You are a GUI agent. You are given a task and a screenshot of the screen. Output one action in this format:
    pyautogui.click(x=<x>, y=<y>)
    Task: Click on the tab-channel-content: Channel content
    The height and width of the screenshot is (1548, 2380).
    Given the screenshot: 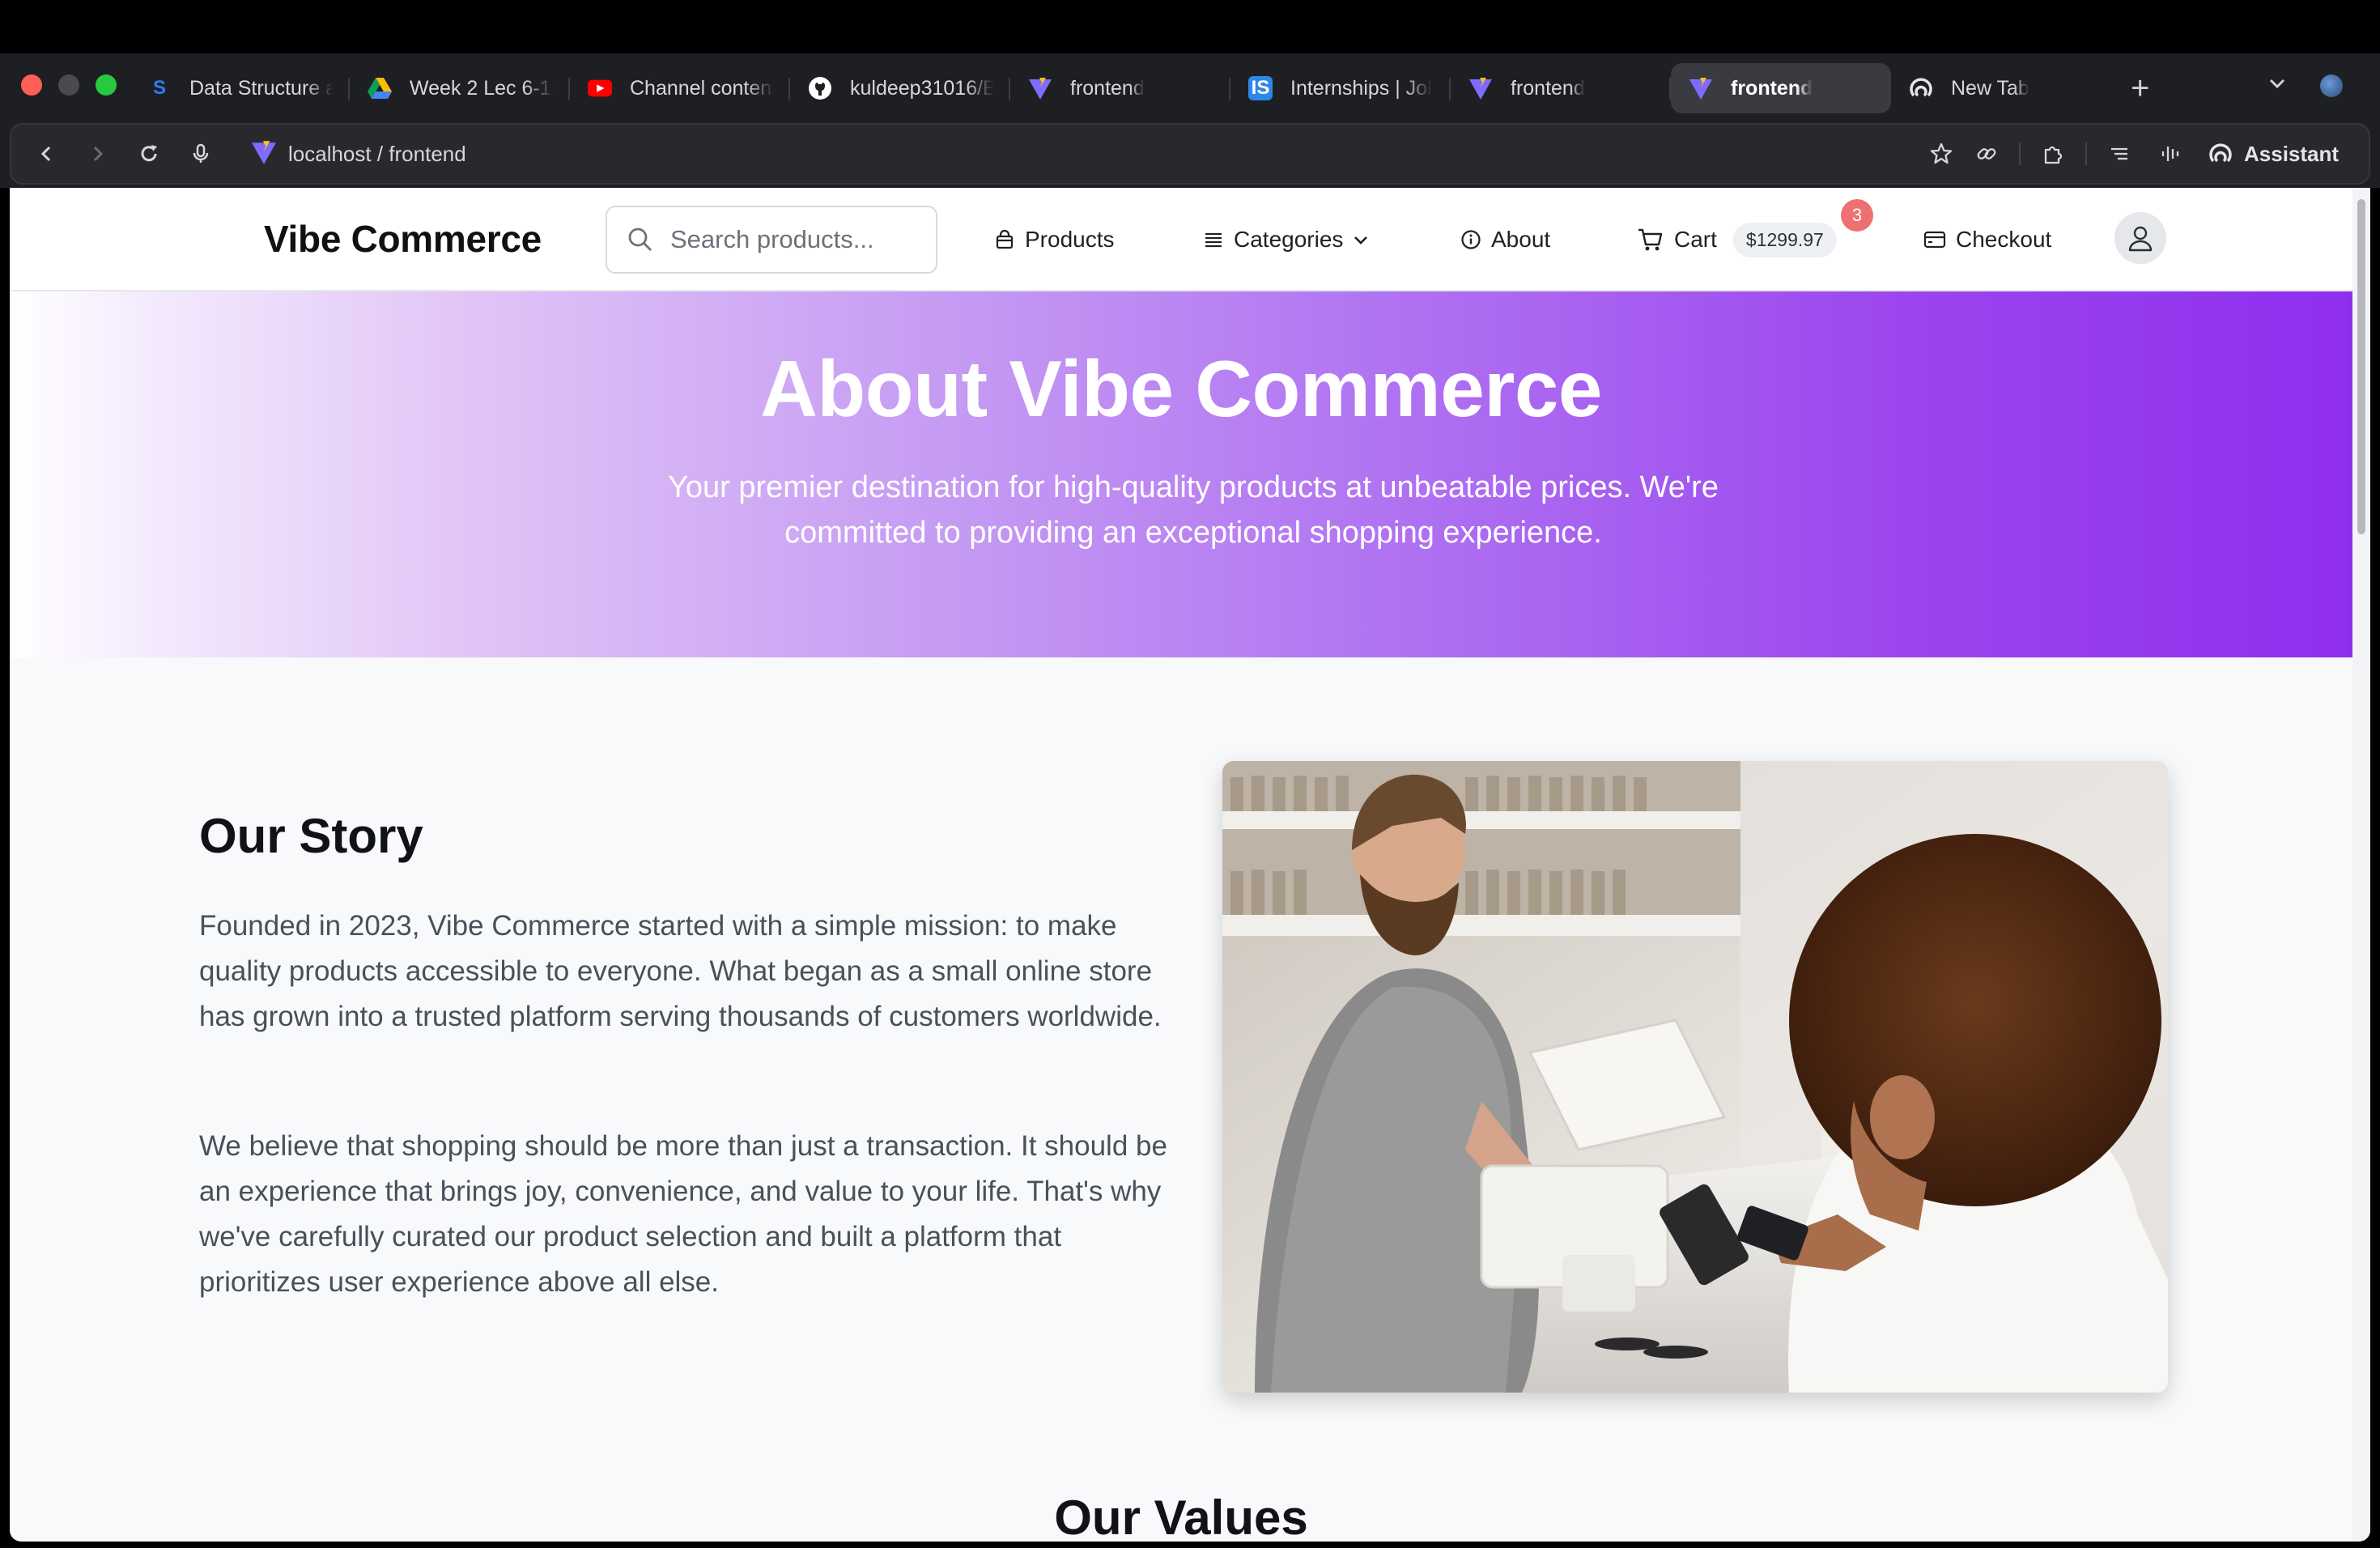 What is the action you would take?
    pyautogui.click(x=680, y=88)
    